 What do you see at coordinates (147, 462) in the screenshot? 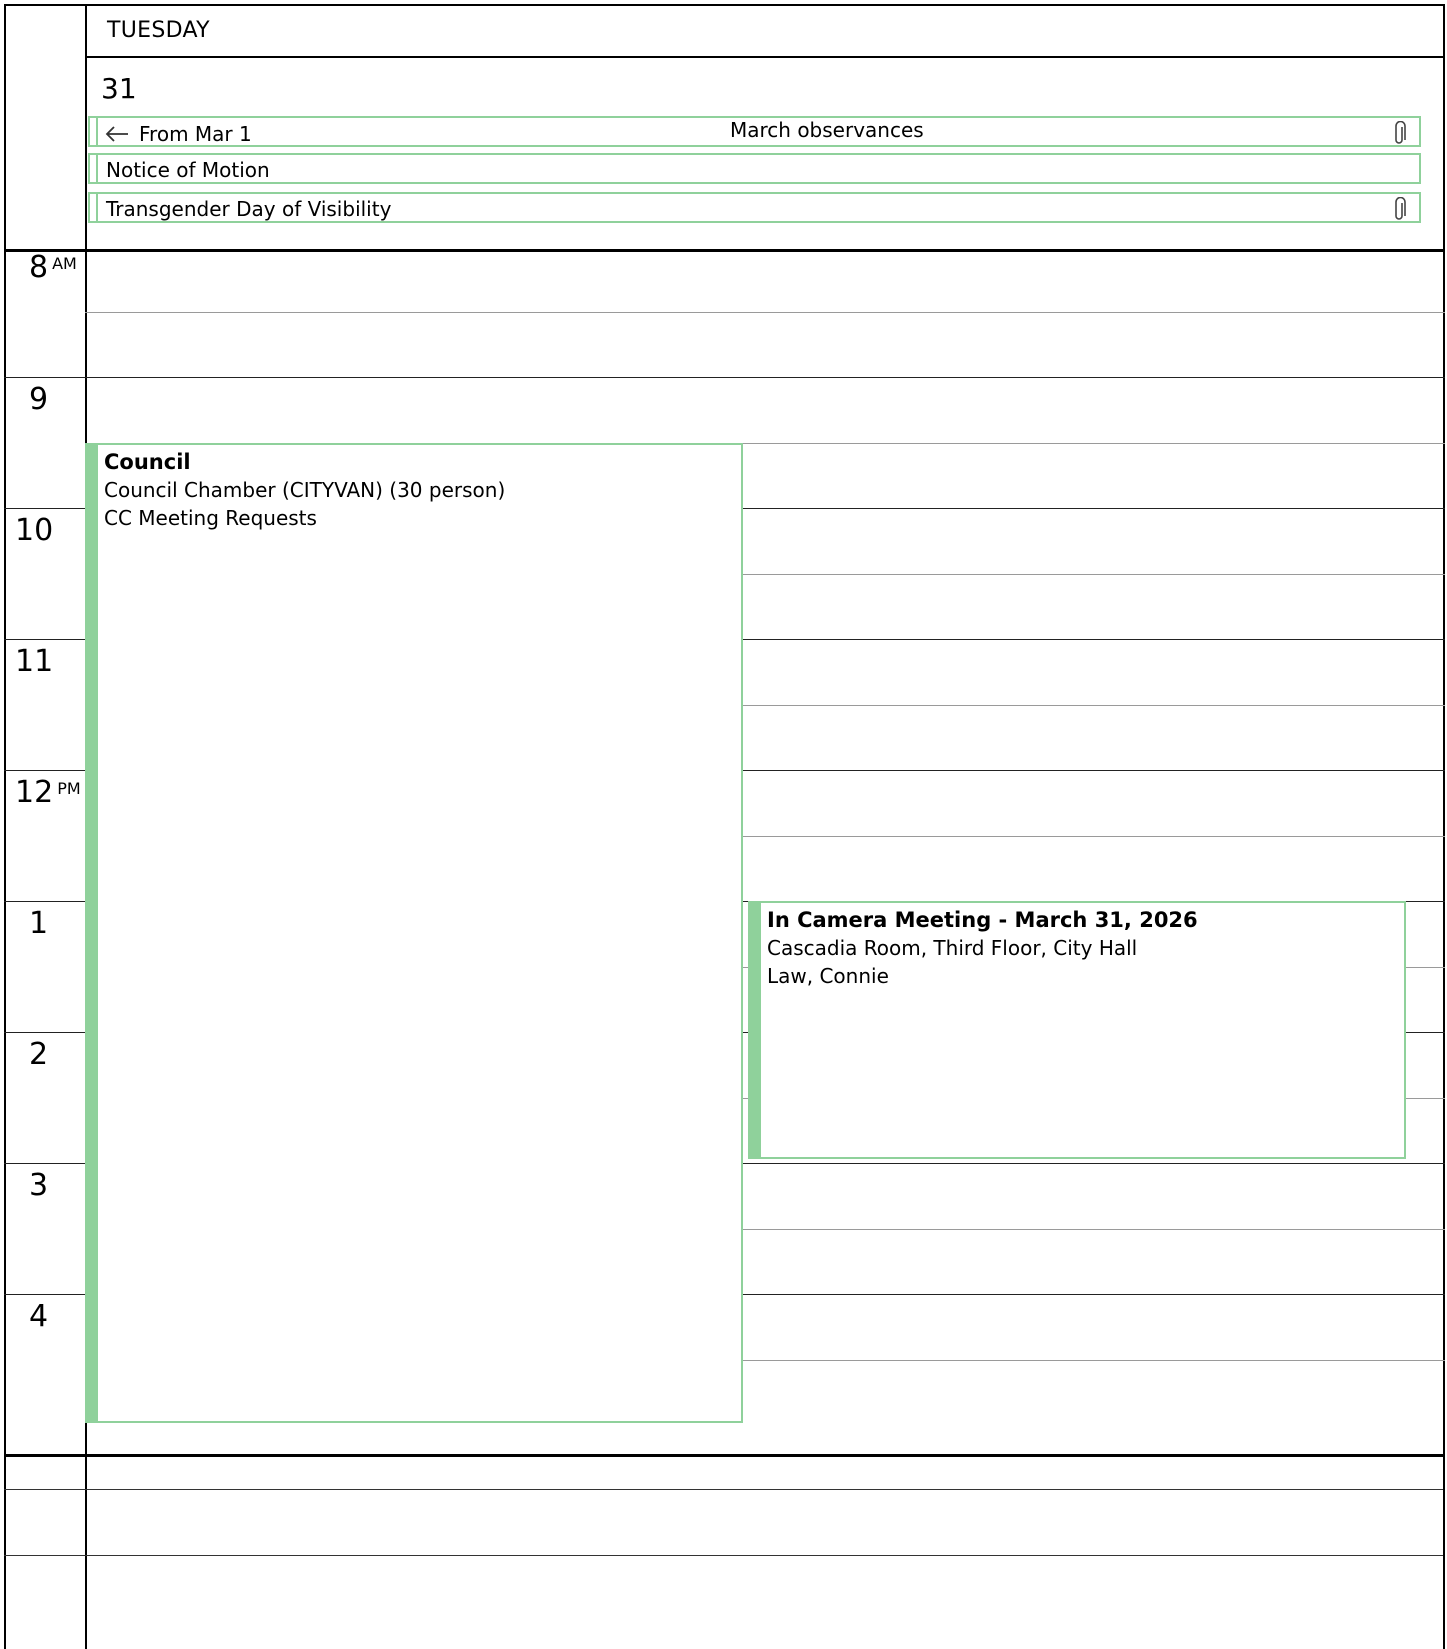
I see `event-title: Council` at bounding box center [147, 462].